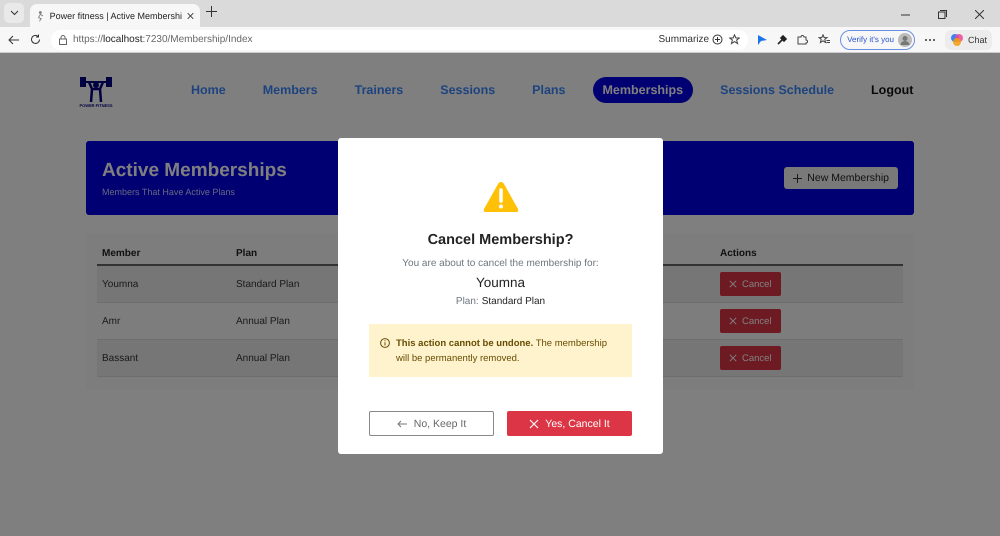 This screenshot has width=1000, height=536. Describe the element at coordinates (841, 178) in the screenshot. I see `new-membership-button: New Membership` at that location.